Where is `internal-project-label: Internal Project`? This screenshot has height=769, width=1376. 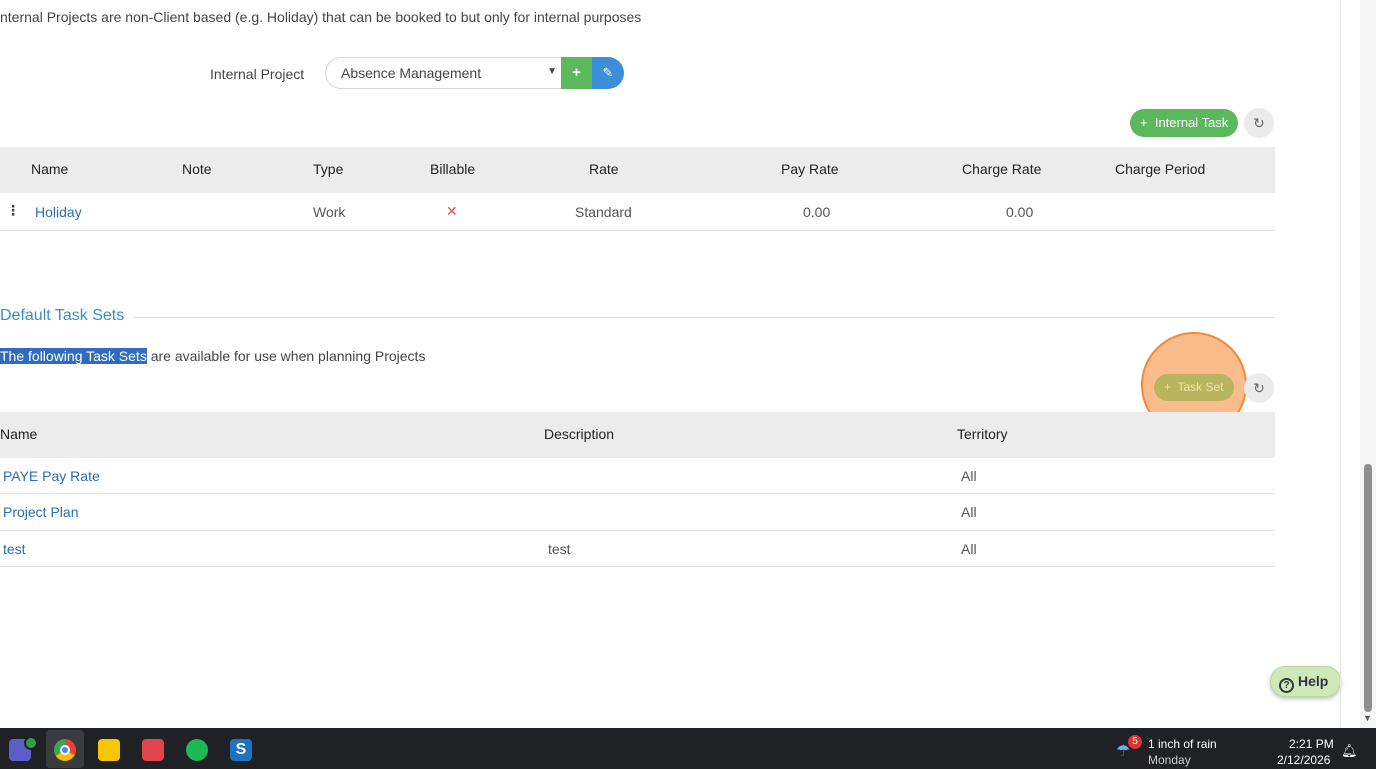 internal-project-label: Internal Project is located at coordinates (257, 74).